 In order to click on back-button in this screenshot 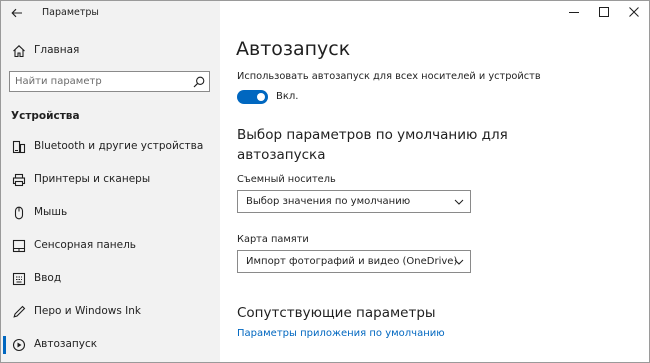, I will do `click(17, 13)`.